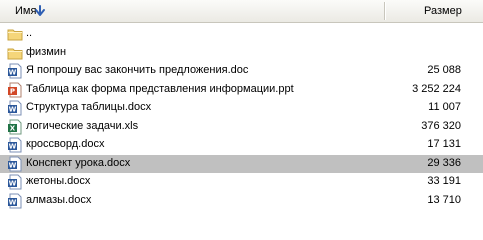 The width and height of the screenshot is (483, 240). Describe the element at coordinates (241, 164) in the screenshot. I see `file-row: W Конспект урока.docx 29 336` at that location.